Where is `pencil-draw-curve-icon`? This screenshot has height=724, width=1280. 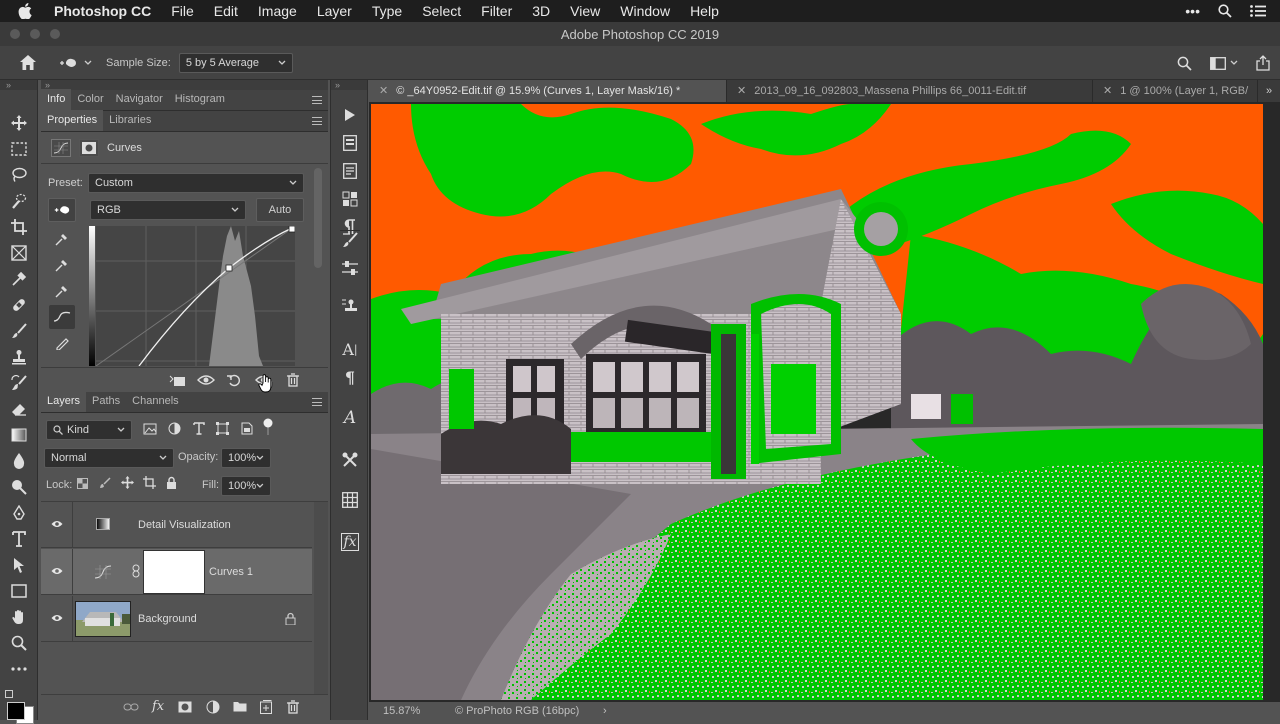
pencil-draw-curve-icon is located at coordinates (62, 343).